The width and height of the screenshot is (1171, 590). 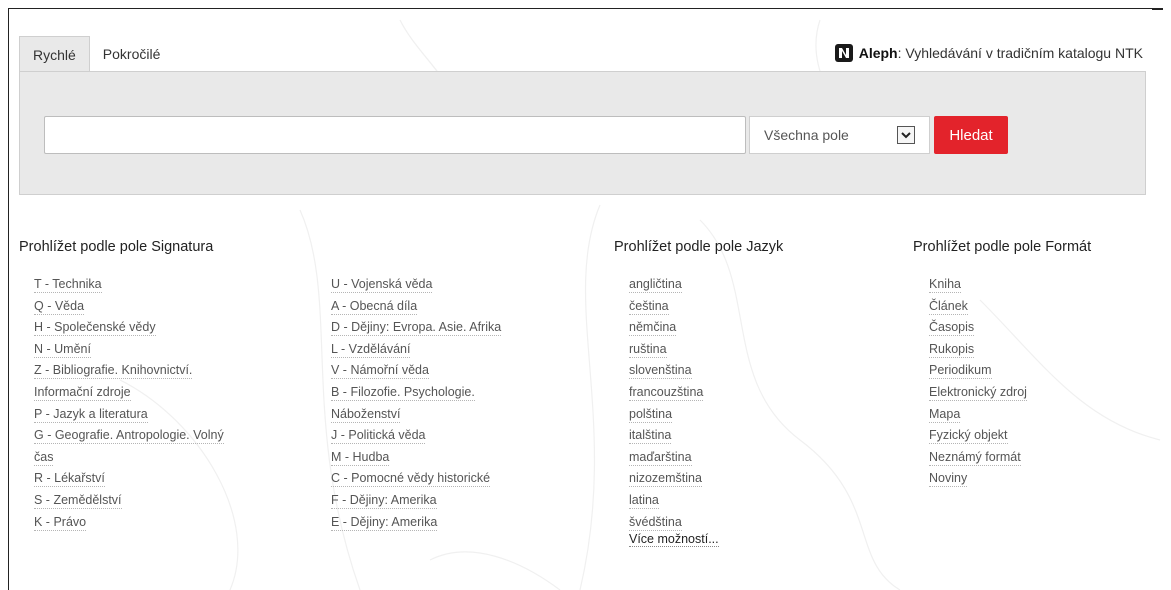 I want to click on signatura-link: H - Společenské vědy, so click(x=129, y=328).